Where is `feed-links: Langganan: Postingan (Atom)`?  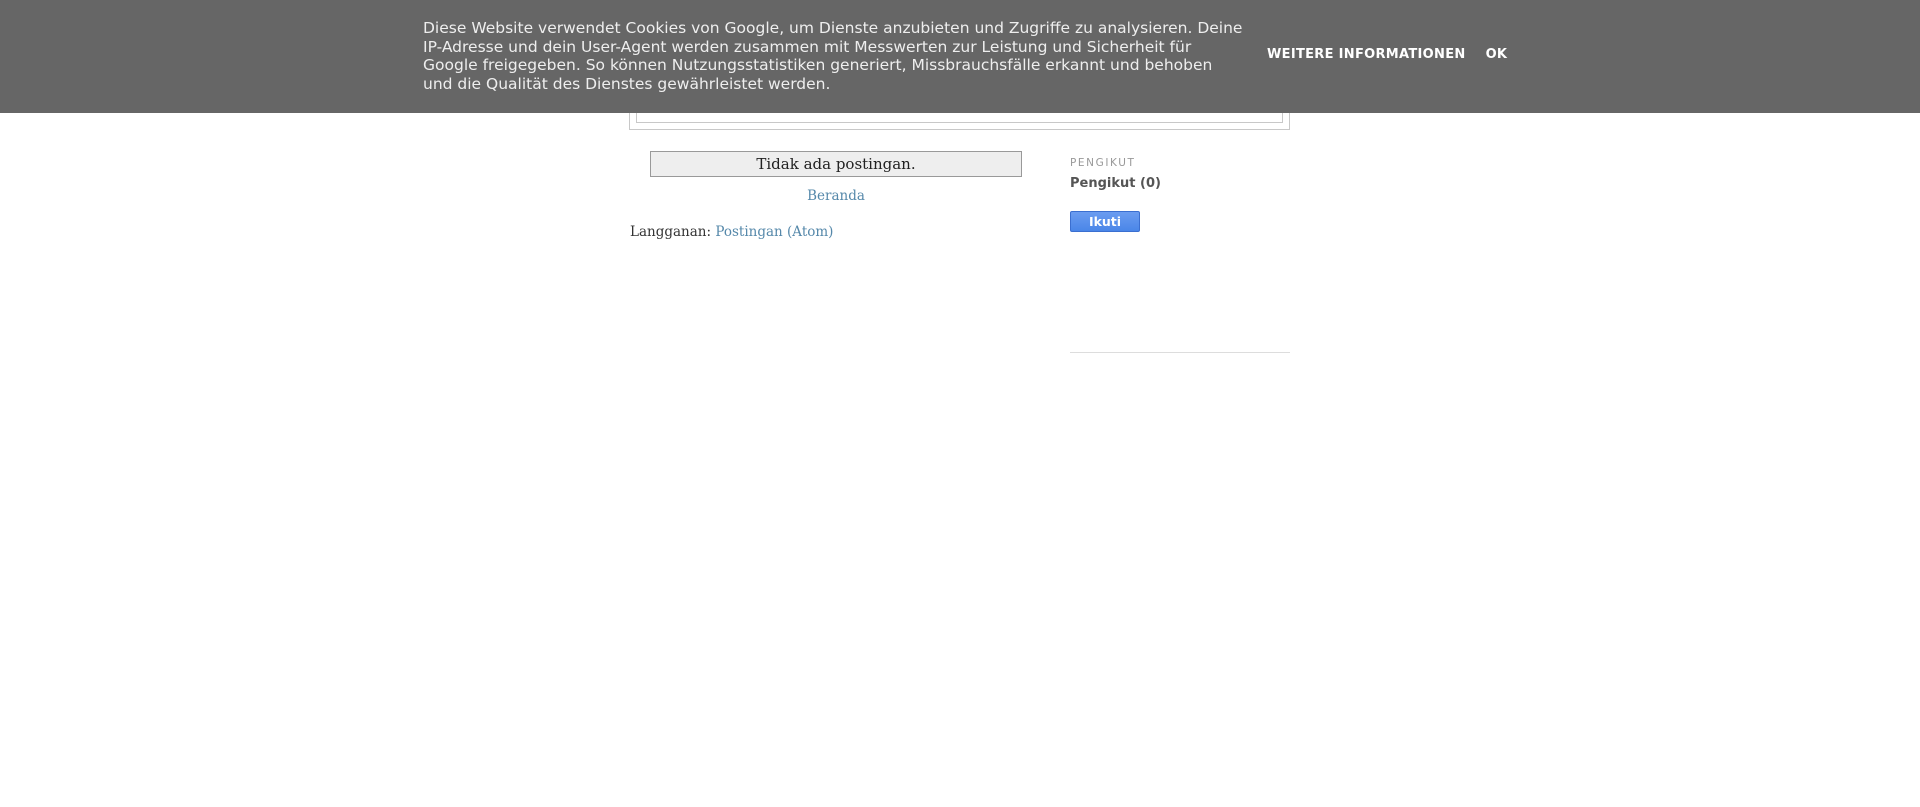 feed-links: Langganan: Postingan (Atom) is located at coordinates (731, 232).